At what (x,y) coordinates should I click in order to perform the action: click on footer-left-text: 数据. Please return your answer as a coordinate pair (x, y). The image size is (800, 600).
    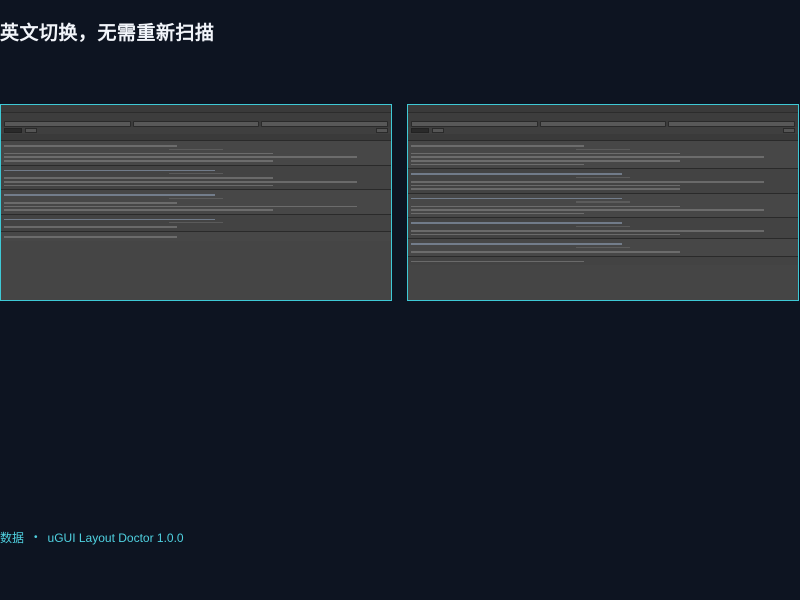
    Looking at the image, I should click on (12, 538).